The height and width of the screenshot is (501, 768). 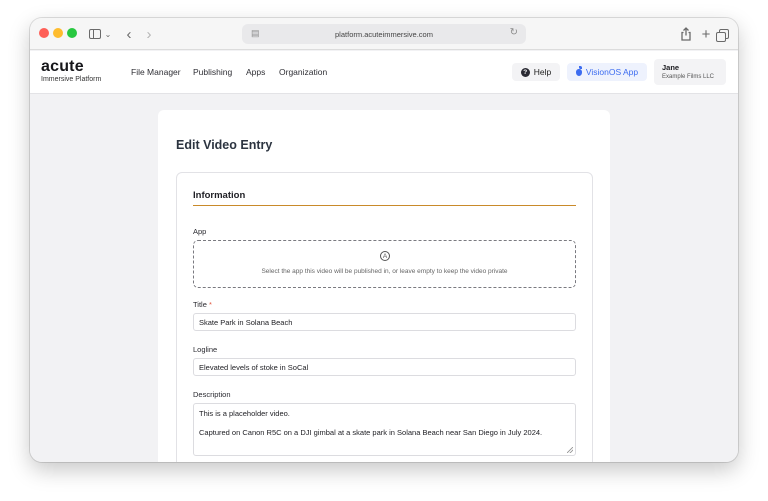 I want to click on section-divider, so click(x=384, y=205).